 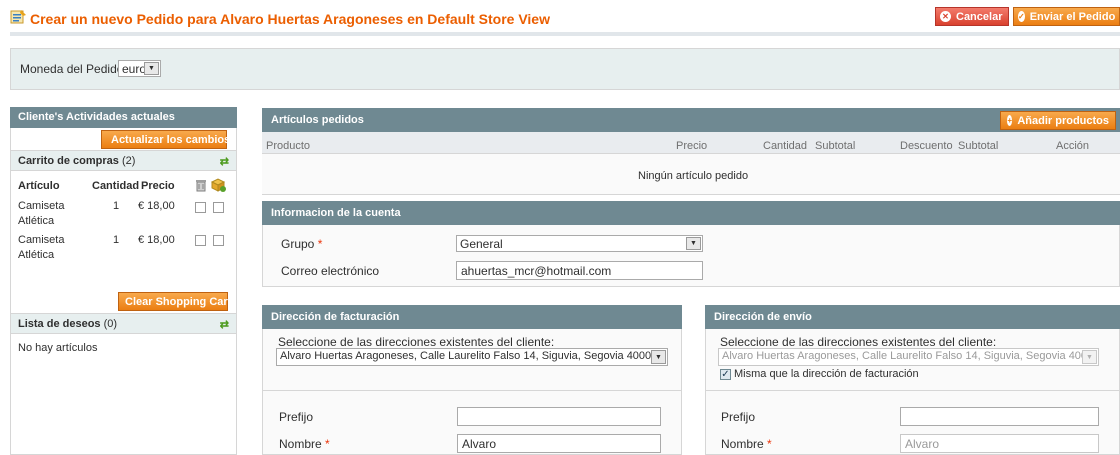 I want to click on plus-icon: +, so click(x=1010, y=120).